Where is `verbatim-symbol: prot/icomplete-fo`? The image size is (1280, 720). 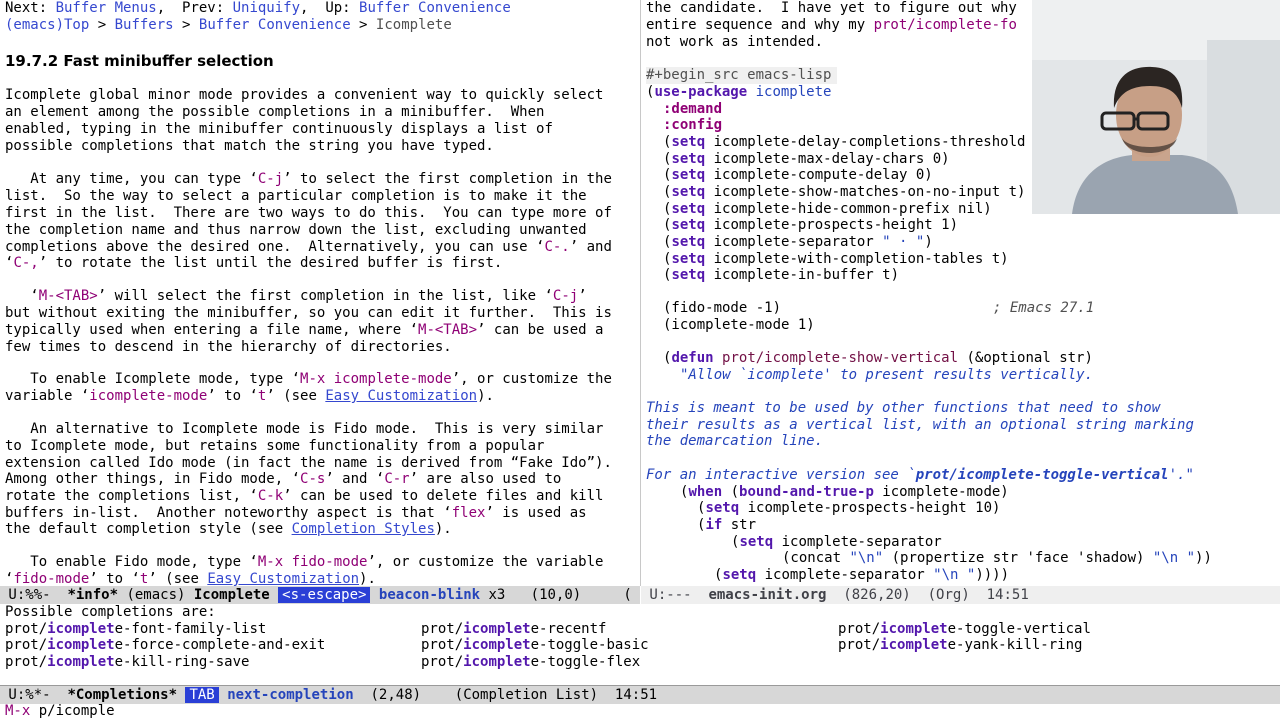 verbatim-symbol: prot/icomplete-fo is located at coordinates (945, 25).